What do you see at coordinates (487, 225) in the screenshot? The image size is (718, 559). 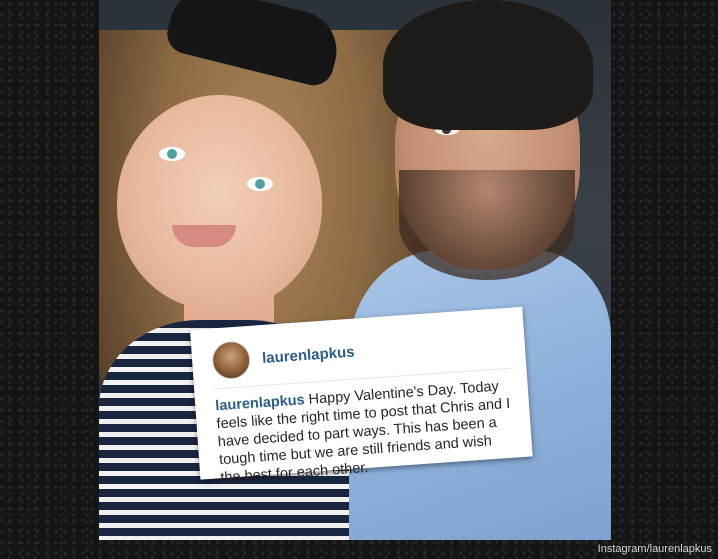 I see `man-beard` at bounding box center [487, 225].